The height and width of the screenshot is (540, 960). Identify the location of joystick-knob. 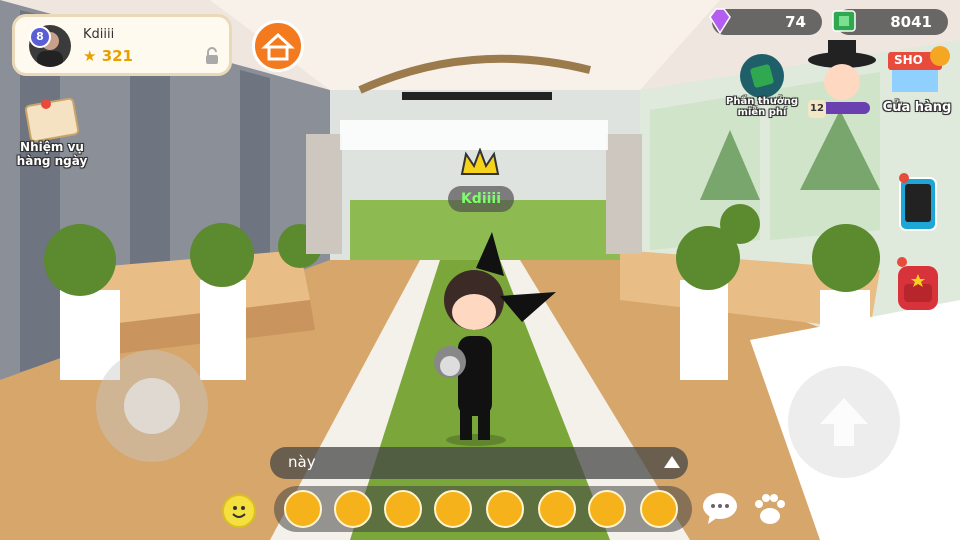
(152, 406).